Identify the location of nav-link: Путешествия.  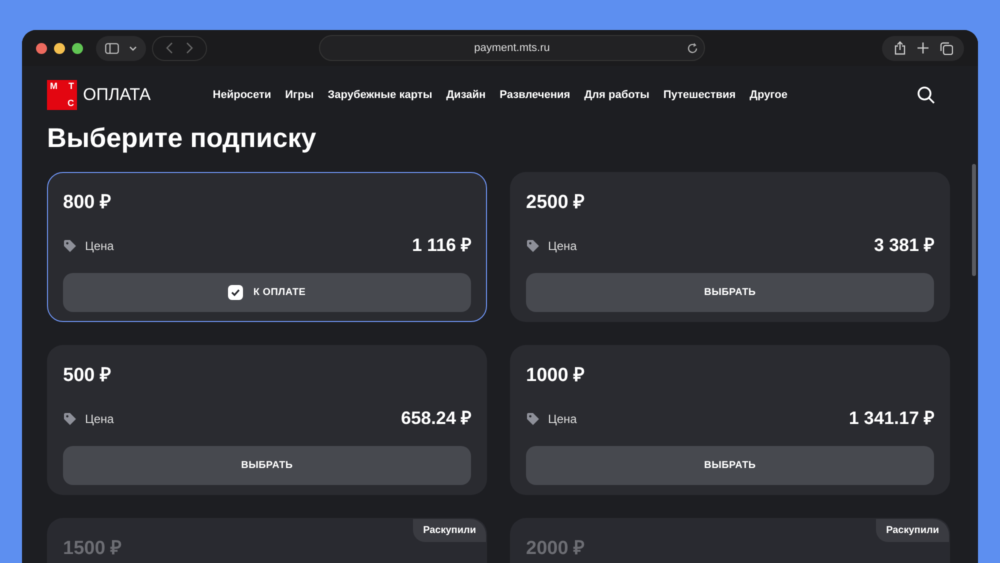
(699, 95).